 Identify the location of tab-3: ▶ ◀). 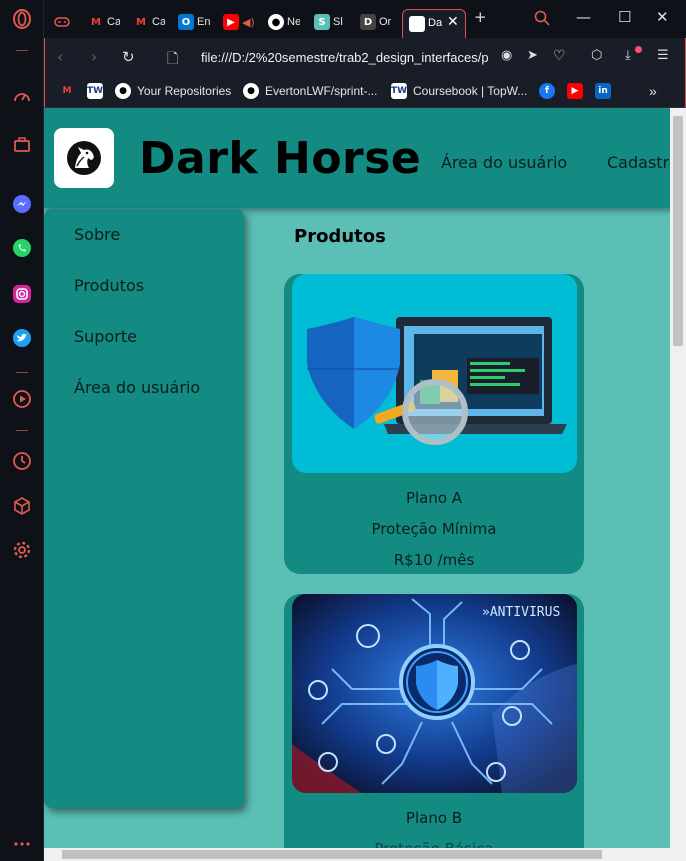
(239, 22).